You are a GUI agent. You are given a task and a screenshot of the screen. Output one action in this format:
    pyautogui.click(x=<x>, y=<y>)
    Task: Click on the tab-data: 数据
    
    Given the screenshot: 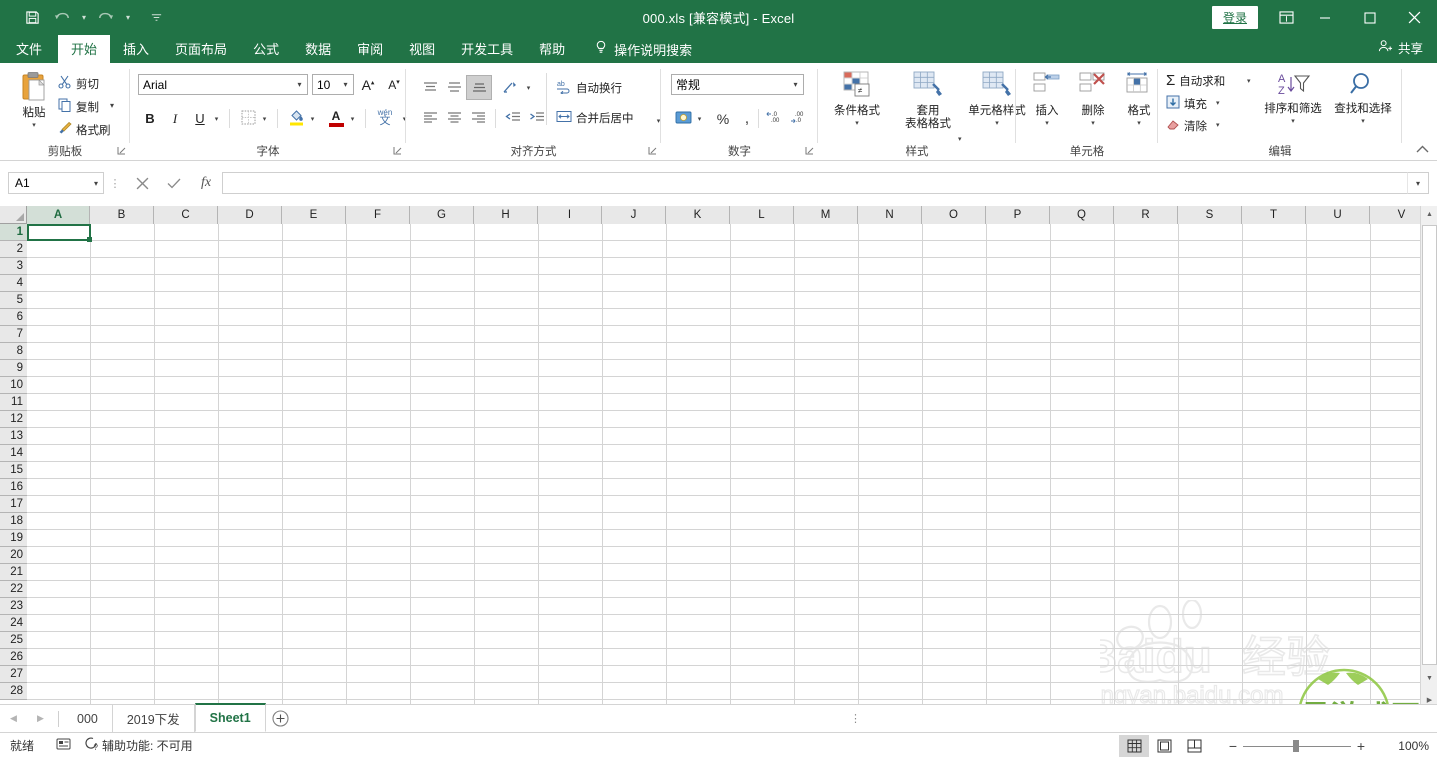 What is the action you would take?
    pyautogui.click(x=318, y=49)
    